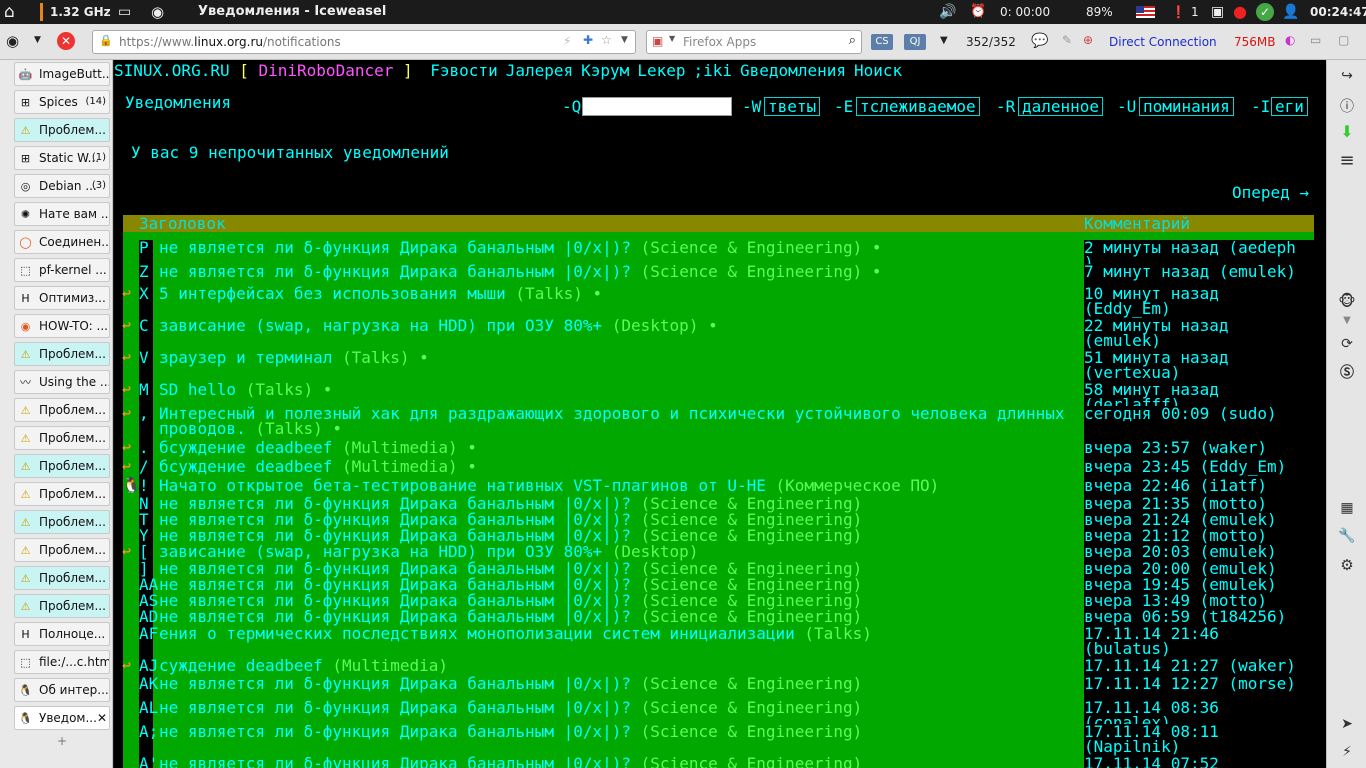 This screenshot has width=1366, height=768. Describe the element at coordinates (712, 70) in the screenshot. I see `nav-link: ;iki` at that location.